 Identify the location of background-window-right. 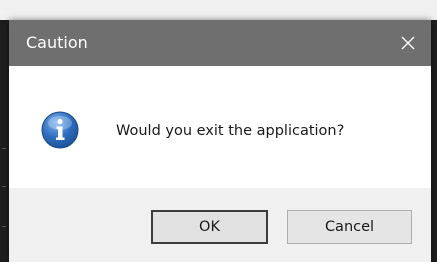
(434, 141).